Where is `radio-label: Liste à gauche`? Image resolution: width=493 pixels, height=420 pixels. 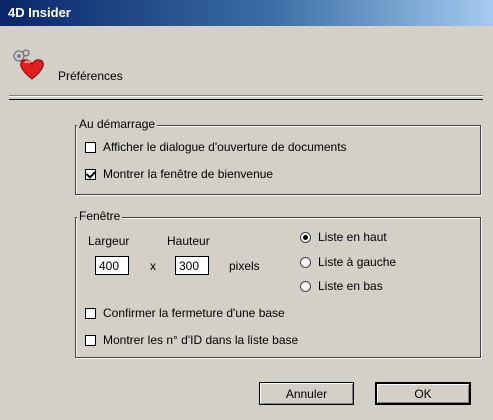 radio-label: Liste à gauche is located at coordinates (357, 262).